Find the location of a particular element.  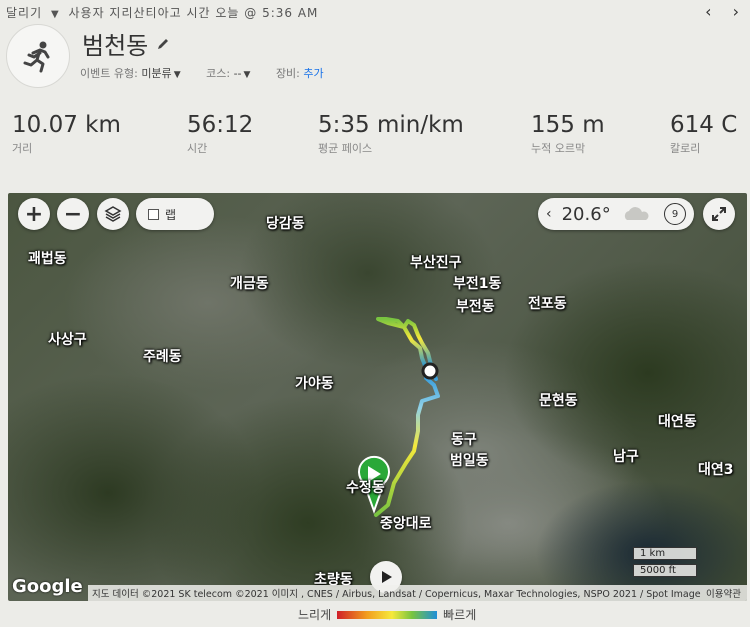

map-place: 부산진구 is located at coordinates (436, 263).